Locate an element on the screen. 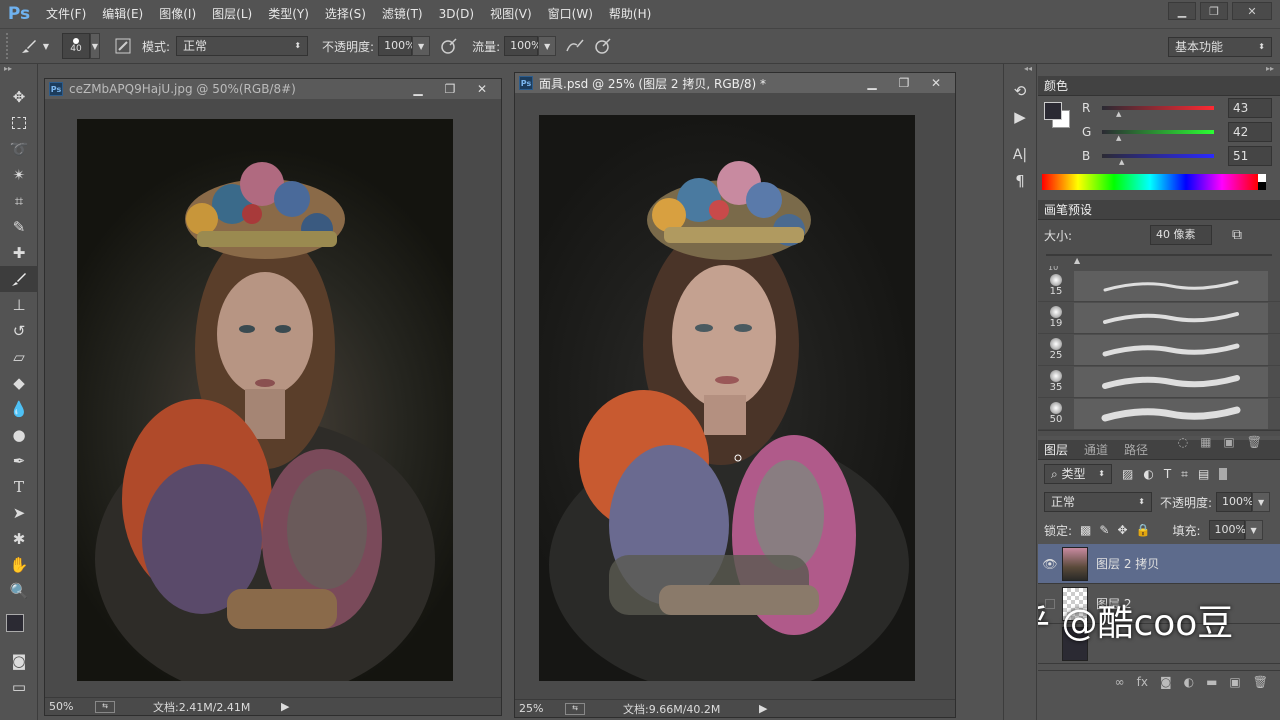 This screenshot has width=1280, height=720. filter-adjust-icon: ◐ is located at coordinates (1148, 474).